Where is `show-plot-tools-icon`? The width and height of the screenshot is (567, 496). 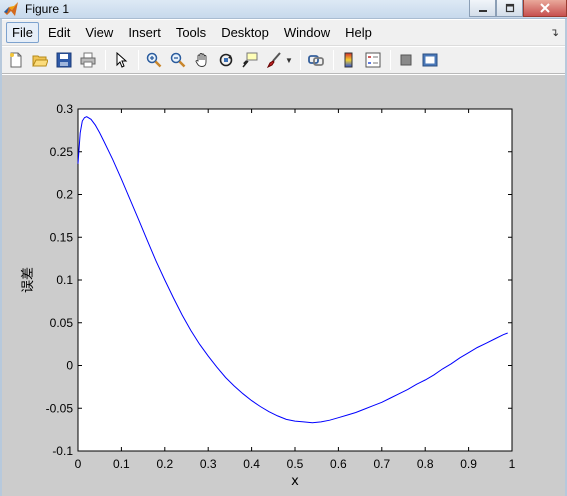
show-plot-tools-icon is located at coordinates (430, 60).